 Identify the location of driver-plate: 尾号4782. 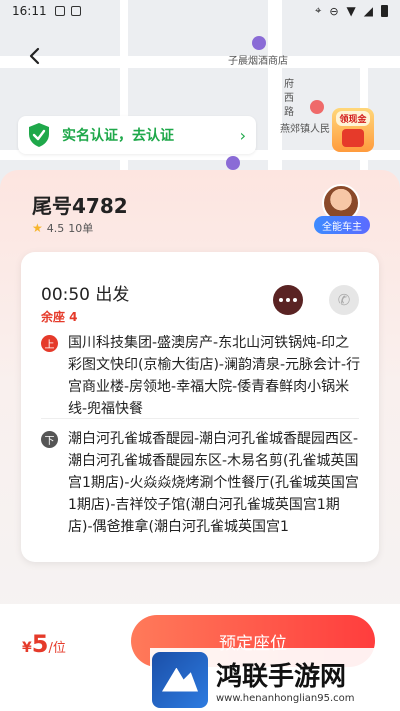
(80, 206).